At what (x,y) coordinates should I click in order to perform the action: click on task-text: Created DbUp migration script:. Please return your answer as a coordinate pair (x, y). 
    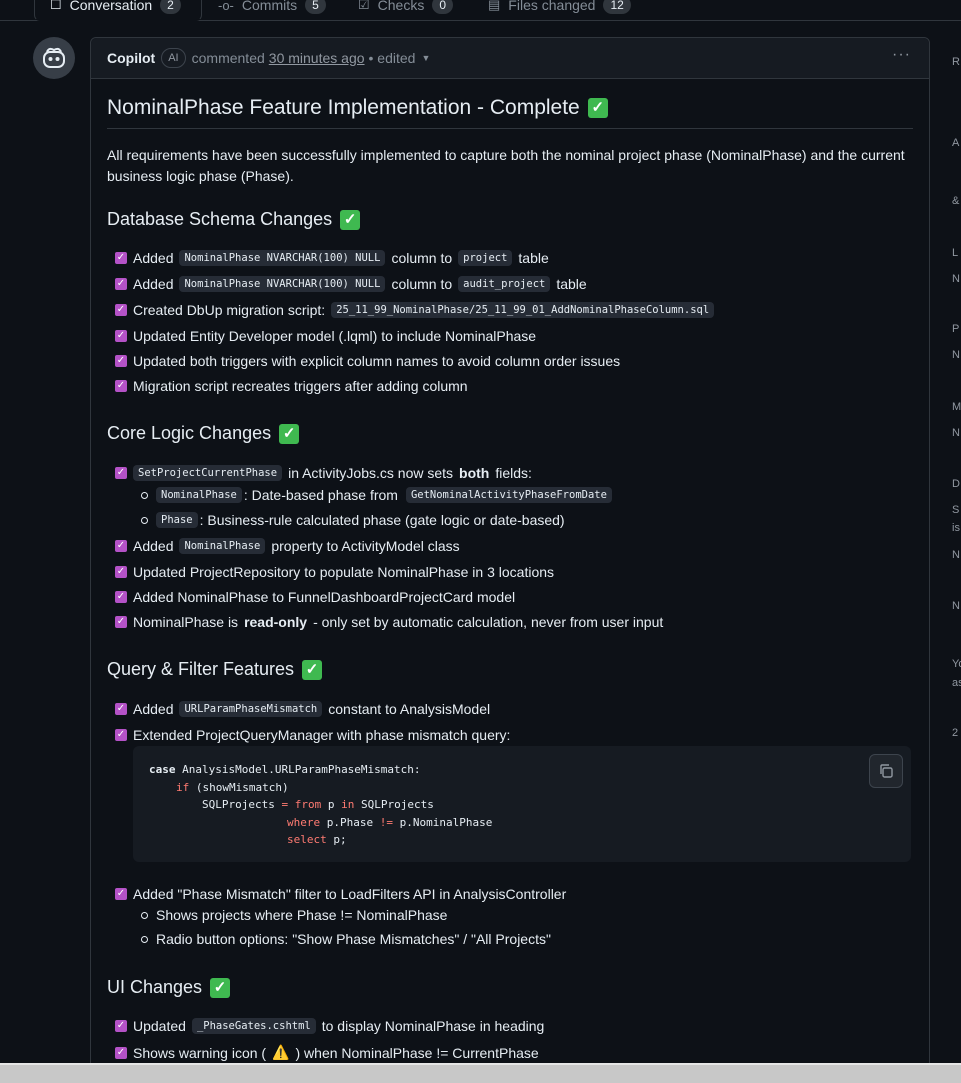
    Looking at the image, I should click on (229, 310).